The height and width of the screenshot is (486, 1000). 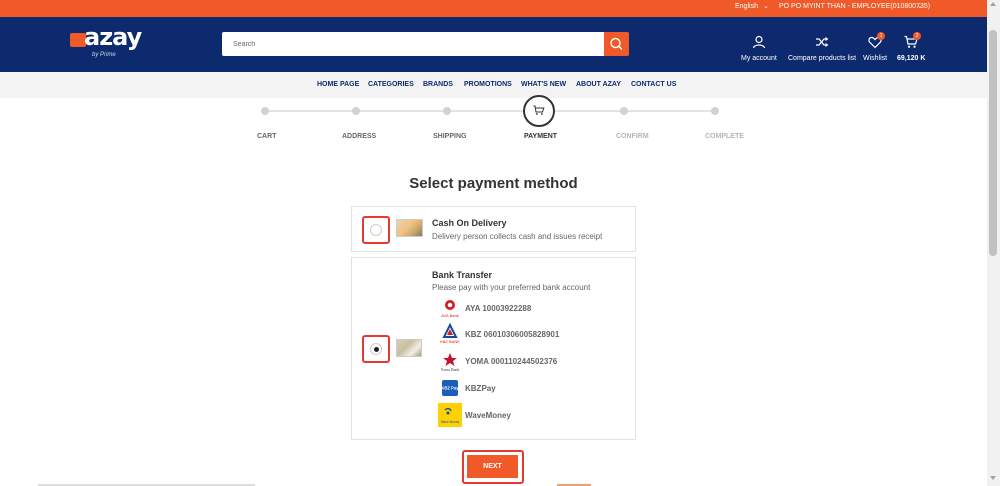 I want to click on user-icon, so click(x=758, y=42).